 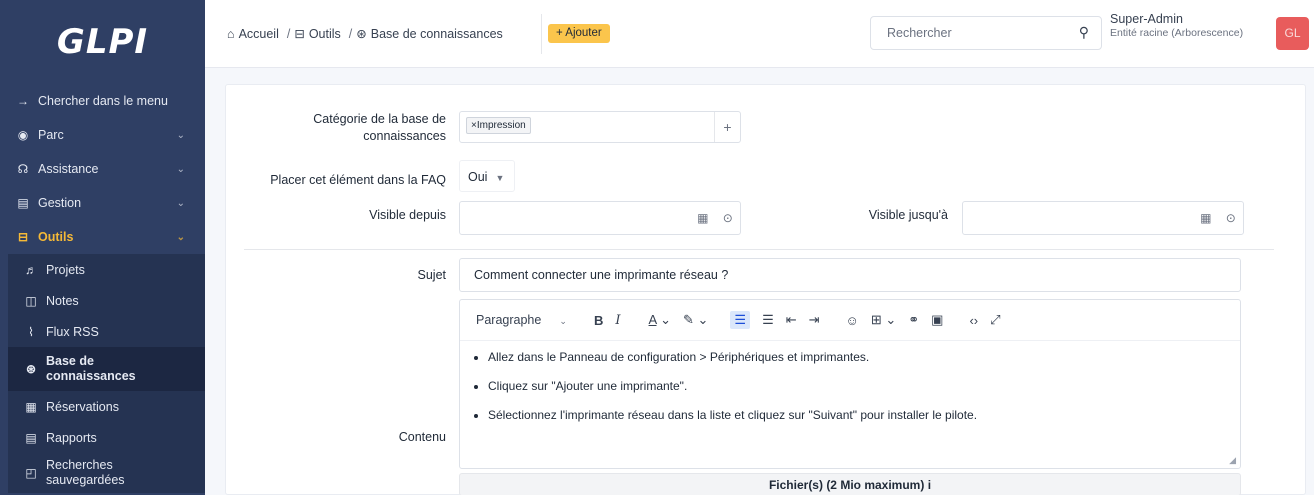 I want to click on resize-handle-icon: ◢, so click(x=1232, y=460).